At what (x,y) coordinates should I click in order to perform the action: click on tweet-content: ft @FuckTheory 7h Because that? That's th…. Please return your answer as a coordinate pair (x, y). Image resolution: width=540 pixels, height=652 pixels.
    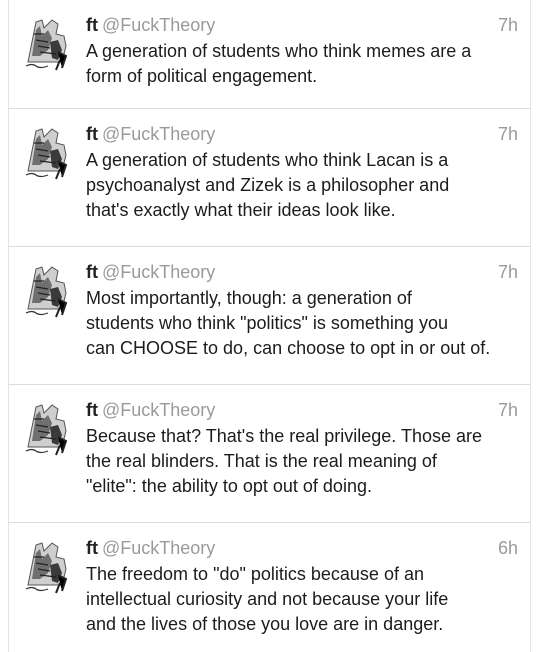
    Looking at the image, I should click on (302, 449).